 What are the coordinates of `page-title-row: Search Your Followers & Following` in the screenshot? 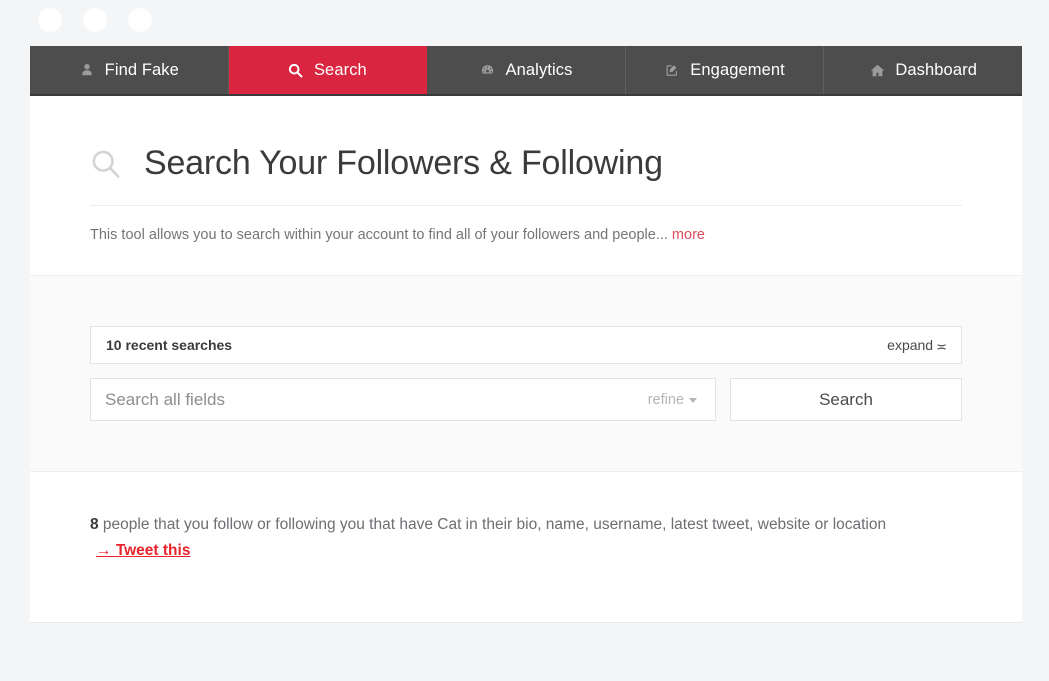 It's located at (526, 175).